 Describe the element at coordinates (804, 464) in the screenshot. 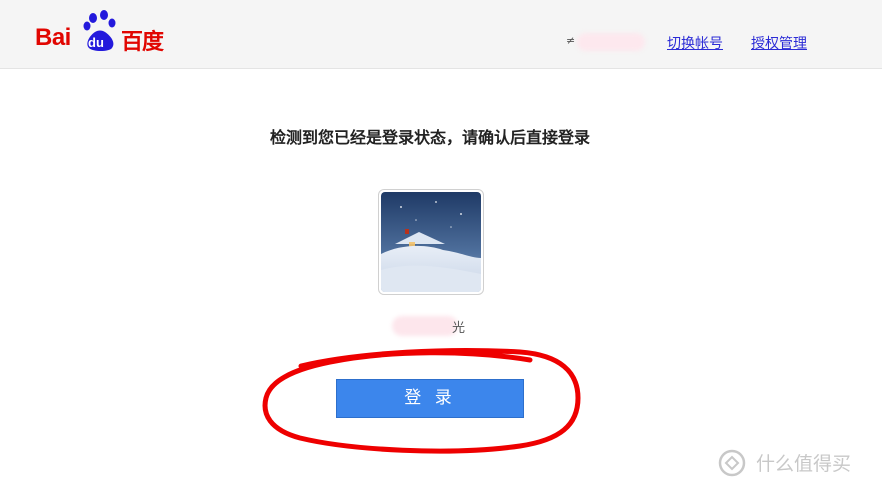

I see `watermark-text: 什么值得买` at that location.